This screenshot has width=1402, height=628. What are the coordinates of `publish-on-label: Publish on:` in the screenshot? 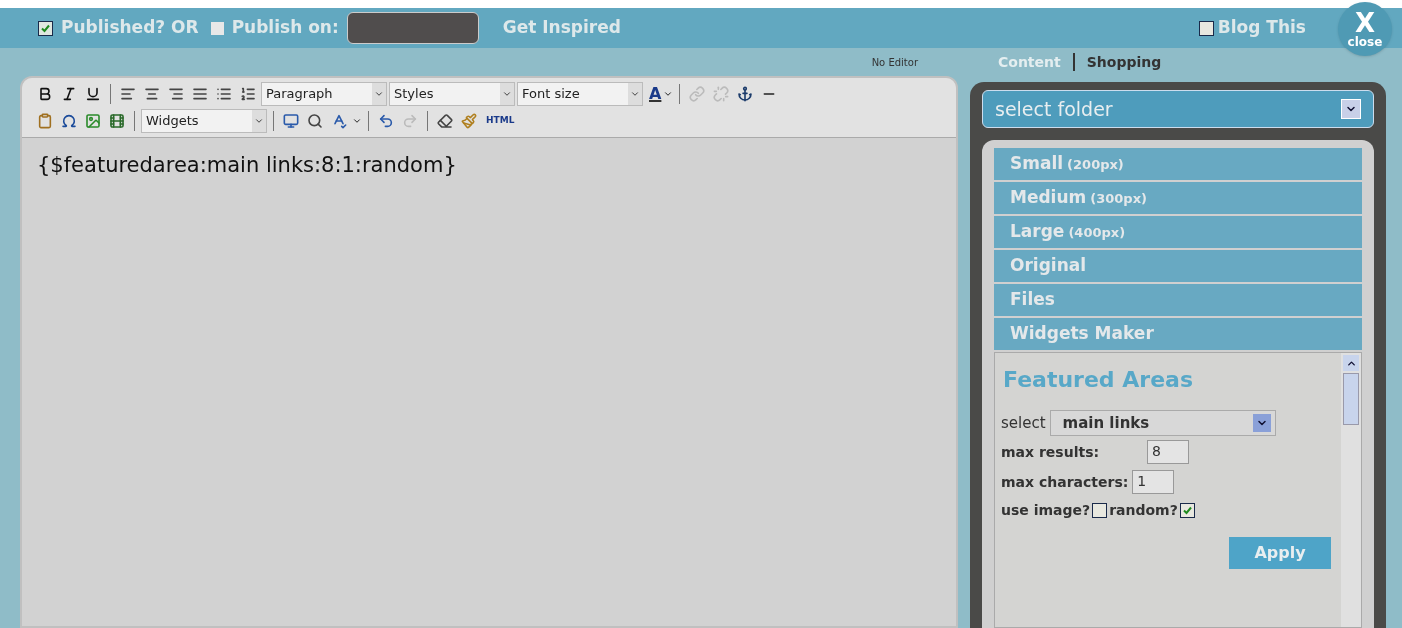 It's located at (285, 28).